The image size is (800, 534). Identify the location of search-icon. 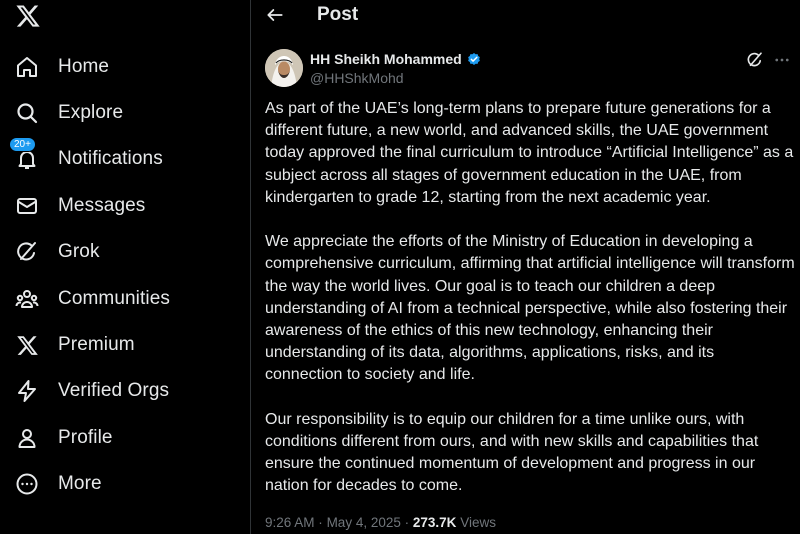
(27, 113).